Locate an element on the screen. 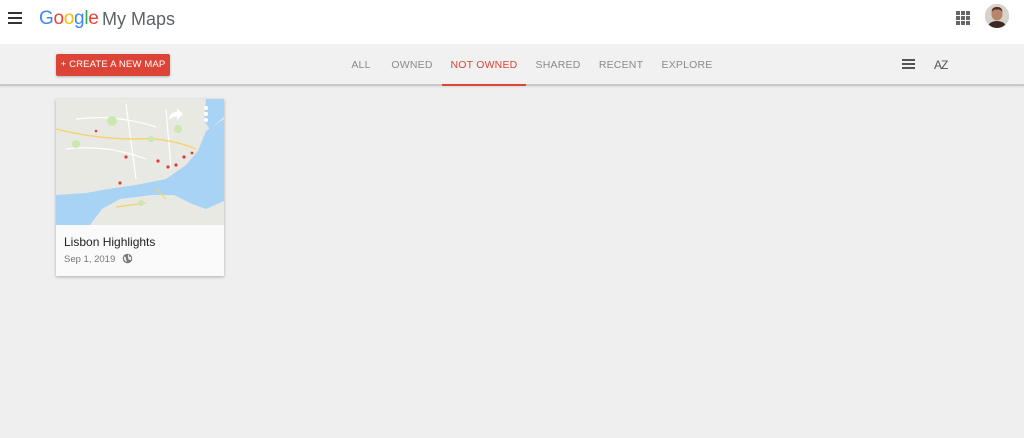 The image size is (1024, 438). tab-recent: RECENT is located at coordinates (621, 65).